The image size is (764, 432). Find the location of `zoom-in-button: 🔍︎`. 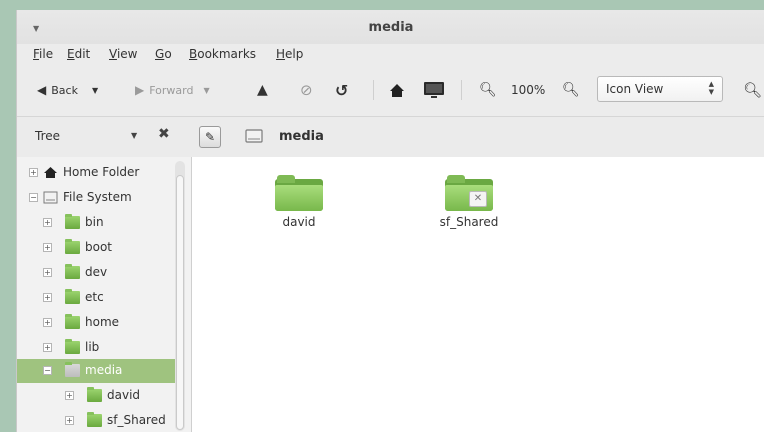

zoom-in-button: 🔍︎ is located at coordinates (571, 90).